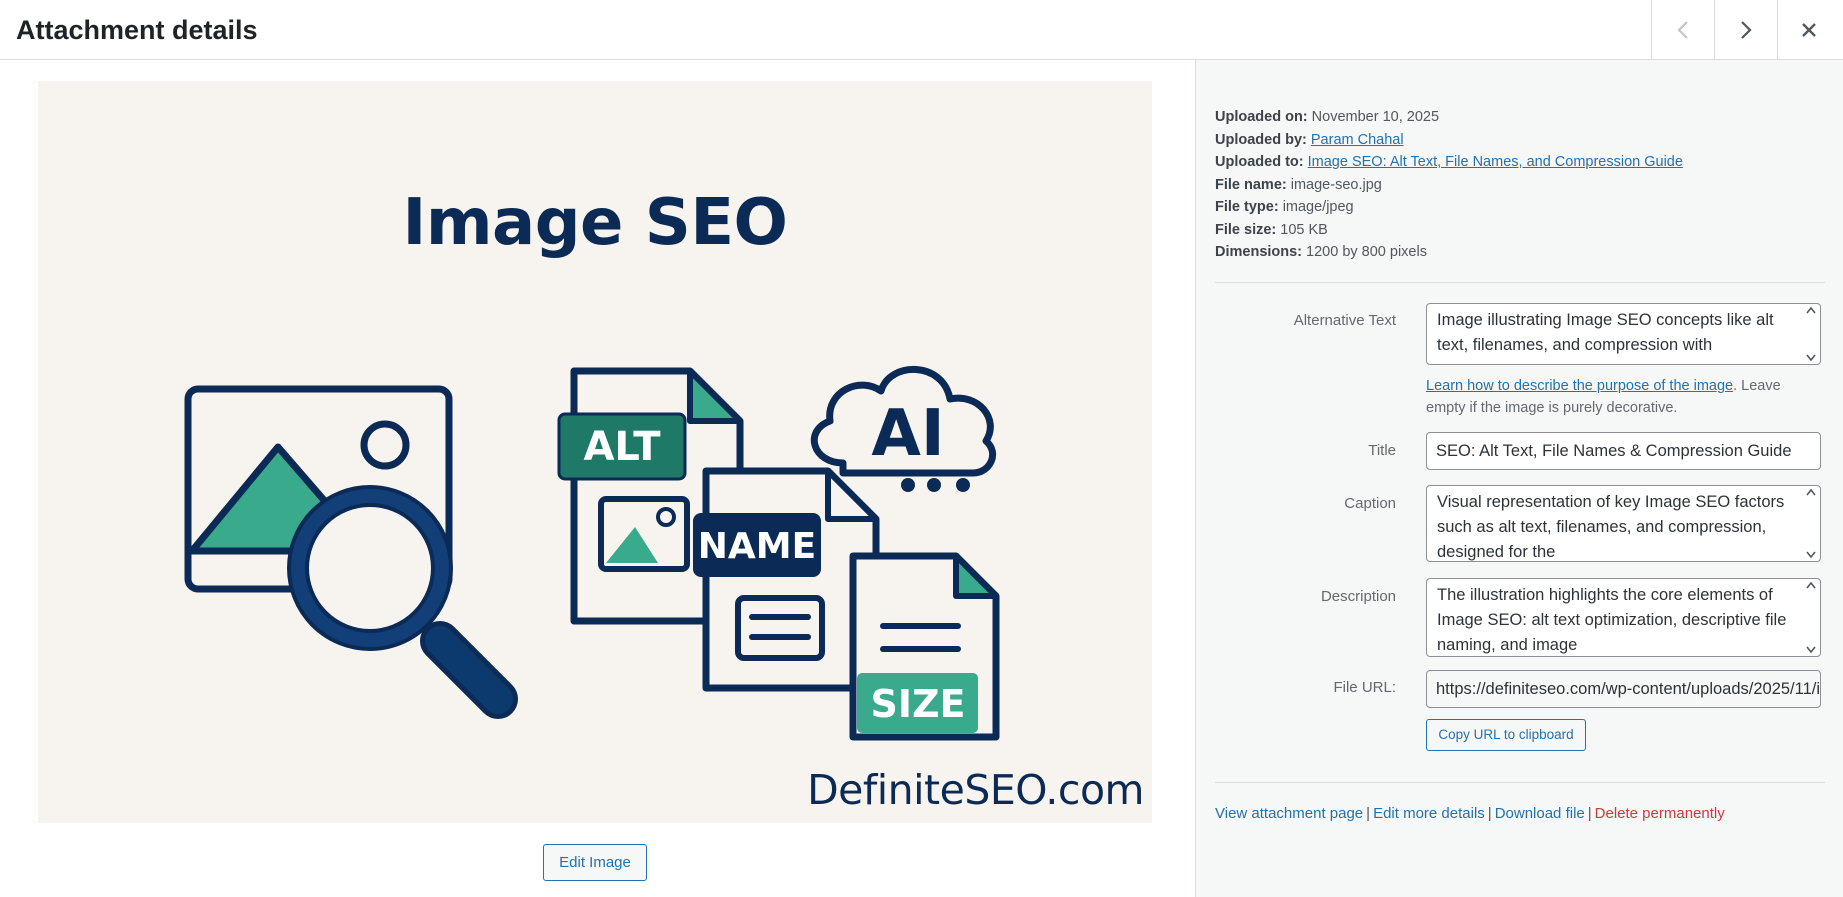 The width and height of the screenshot is (1843, 897). Describe the element at coordinates (1357, 140) in the screenshot. I see `uploaded-by-link: Param Chahal` at that location.